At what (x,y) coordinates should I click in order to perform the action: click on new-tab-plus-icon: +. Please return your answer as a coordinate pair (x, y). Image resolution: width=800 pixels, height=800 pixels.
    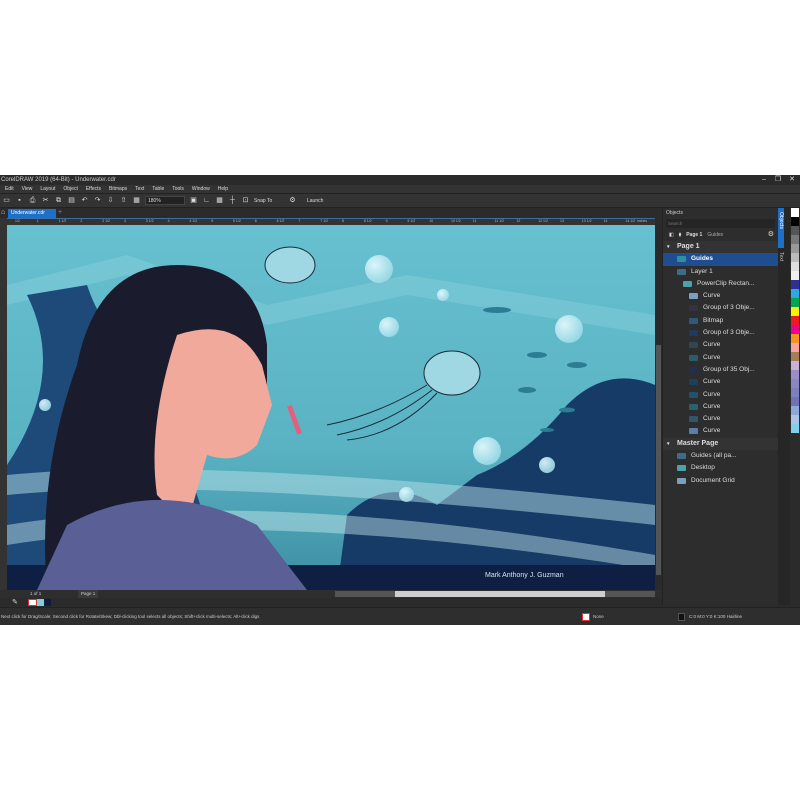
    Looking at the image, I should click on (60, 212).